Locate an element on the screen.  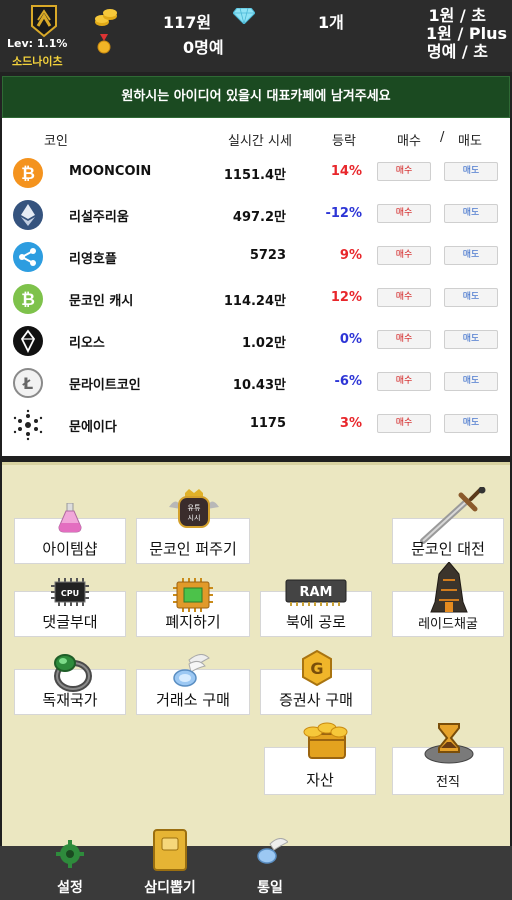
raid-mining-button: 레이드채굴 is located at coordinates (448, 599).